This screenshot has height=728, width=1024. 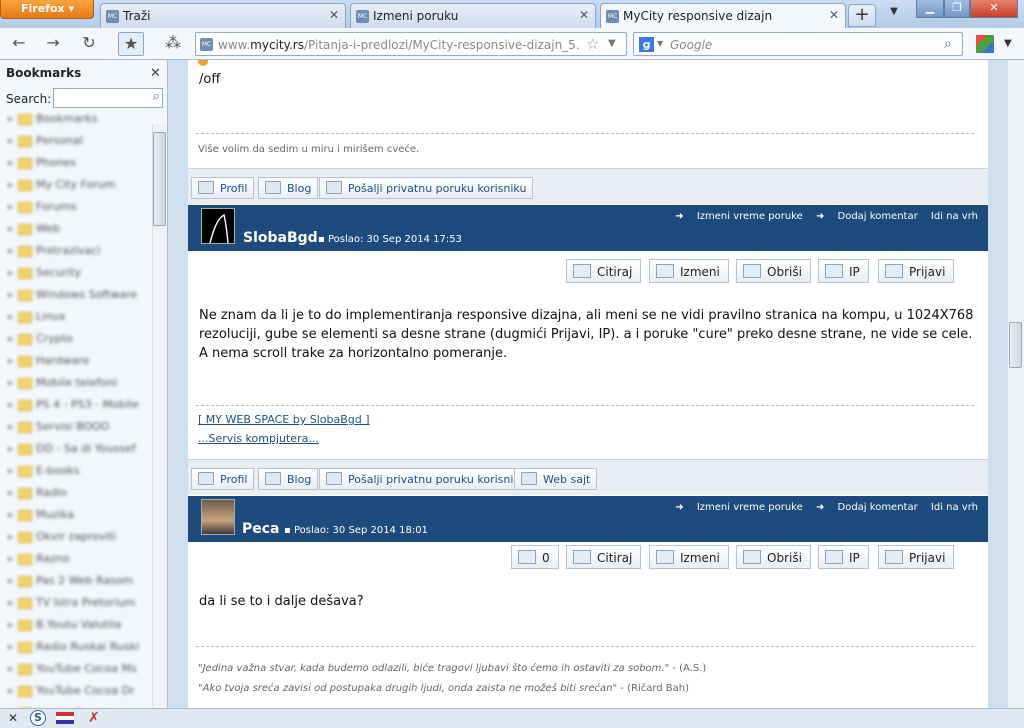 I want to click on username: Peca, so click(x=261, y=529).